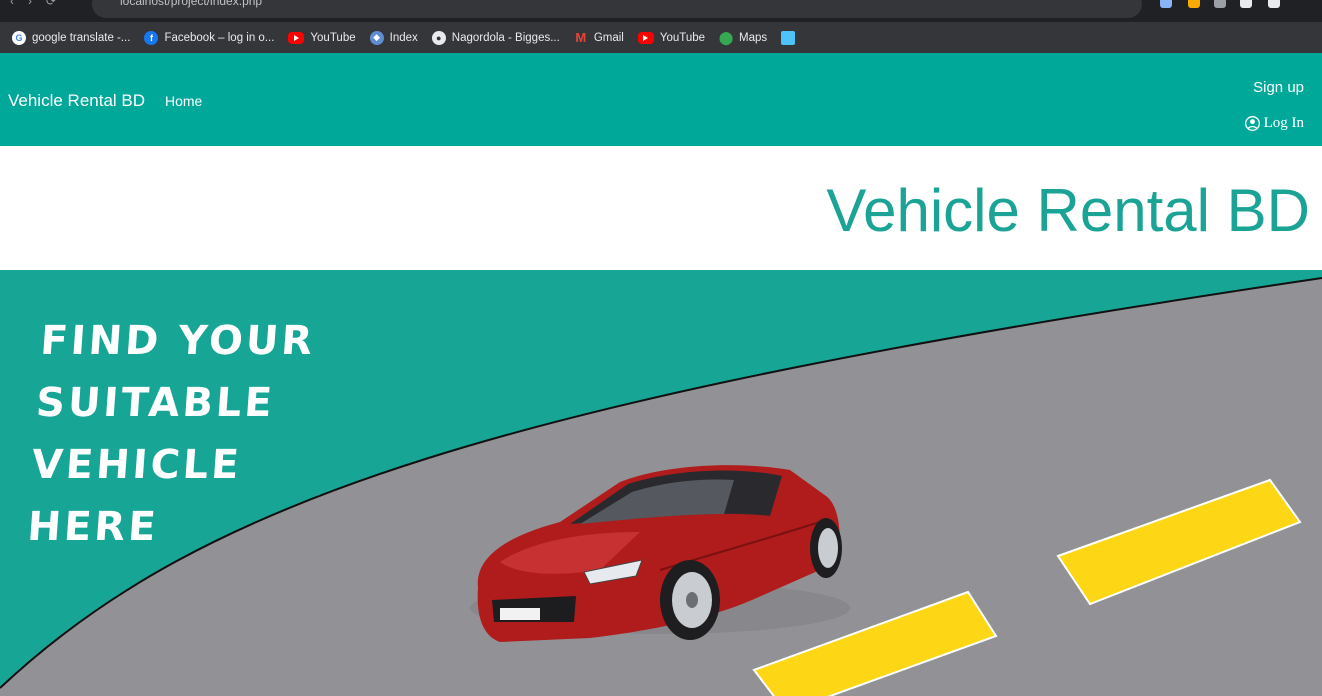 The image size is (1322, 696). Describe the element at coordinates (137, 465) in the screenshot. I see `tagline-line: Vehicle` at that location.